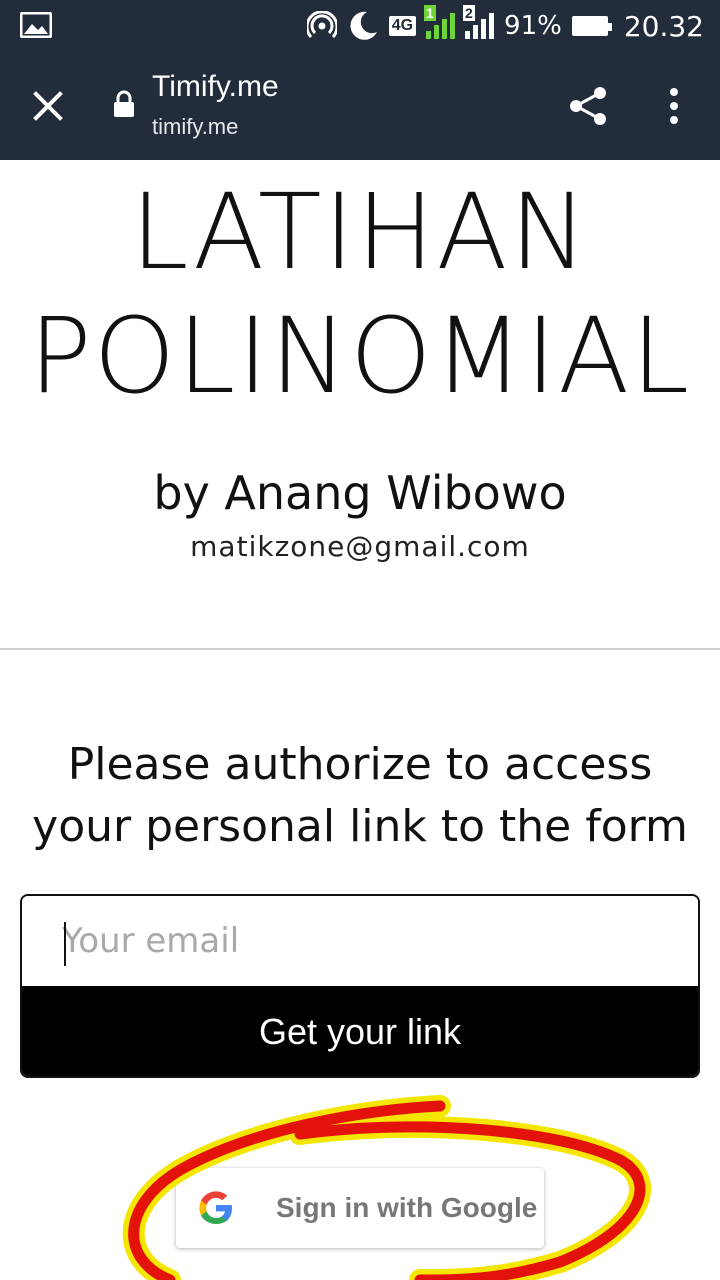 This screenshot has height=1280, width=720. Describe the element at coordinates (533, 26) in the screenshot. I see `battery-percent: 91%` at that location.